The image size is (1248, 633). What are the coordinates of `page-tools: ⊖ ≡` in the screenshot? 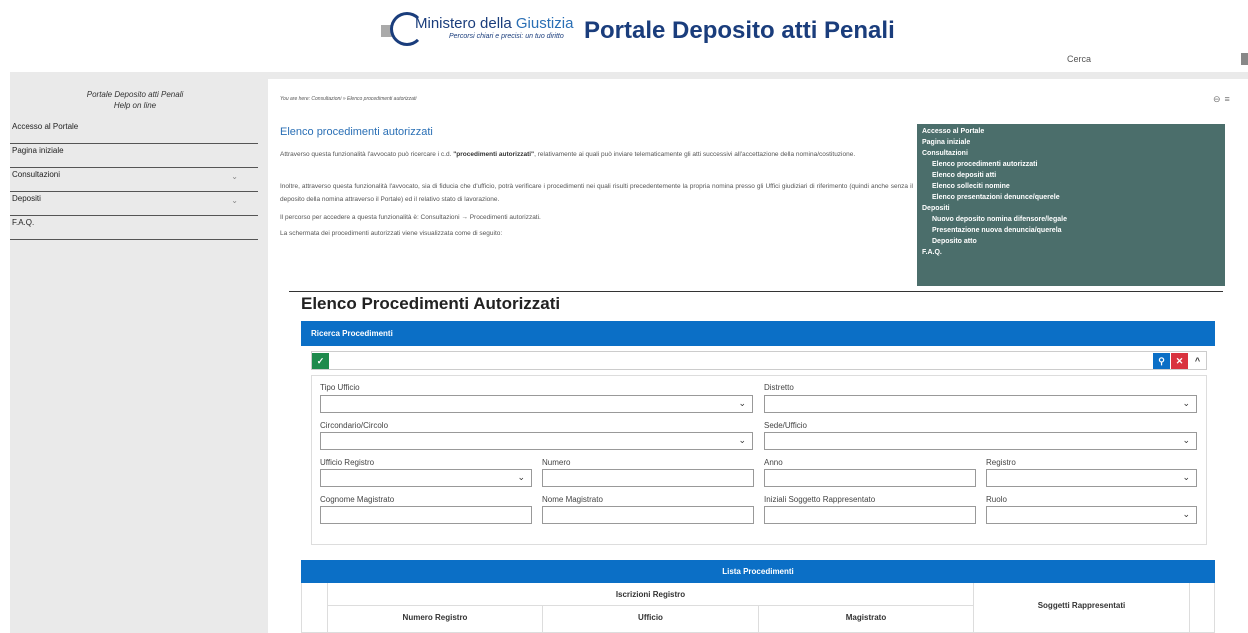 It's located at (1219, 99).